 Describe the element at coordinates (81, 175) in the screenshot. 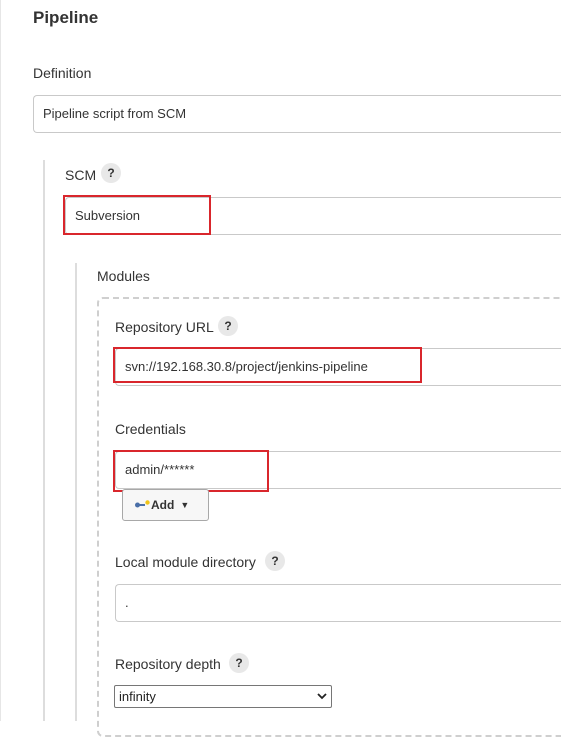

I see `scm-label: SCM` at that location.